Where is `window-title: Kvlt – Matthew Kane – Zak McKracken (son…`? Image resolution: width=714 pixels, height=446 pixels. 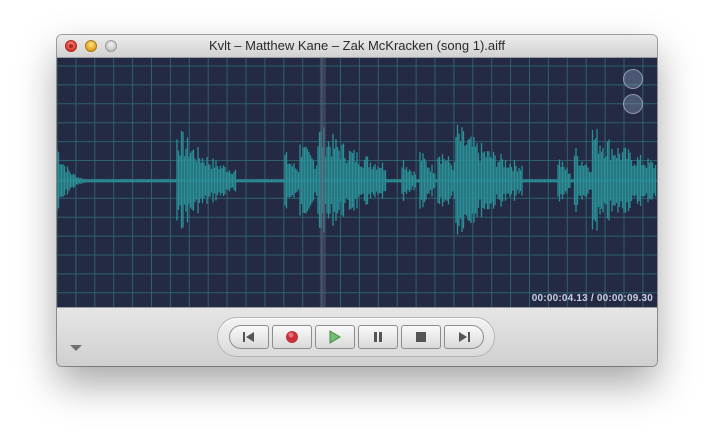
window-title: Kvlt – Matthew Kane – Zak McKracken (son… is located at coordinates (356, 45).